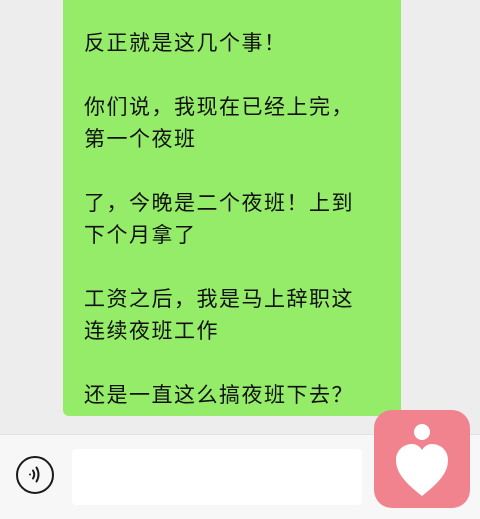 This screenshot has width=480, height=519. I want to click on message-input, so click(217, 477).